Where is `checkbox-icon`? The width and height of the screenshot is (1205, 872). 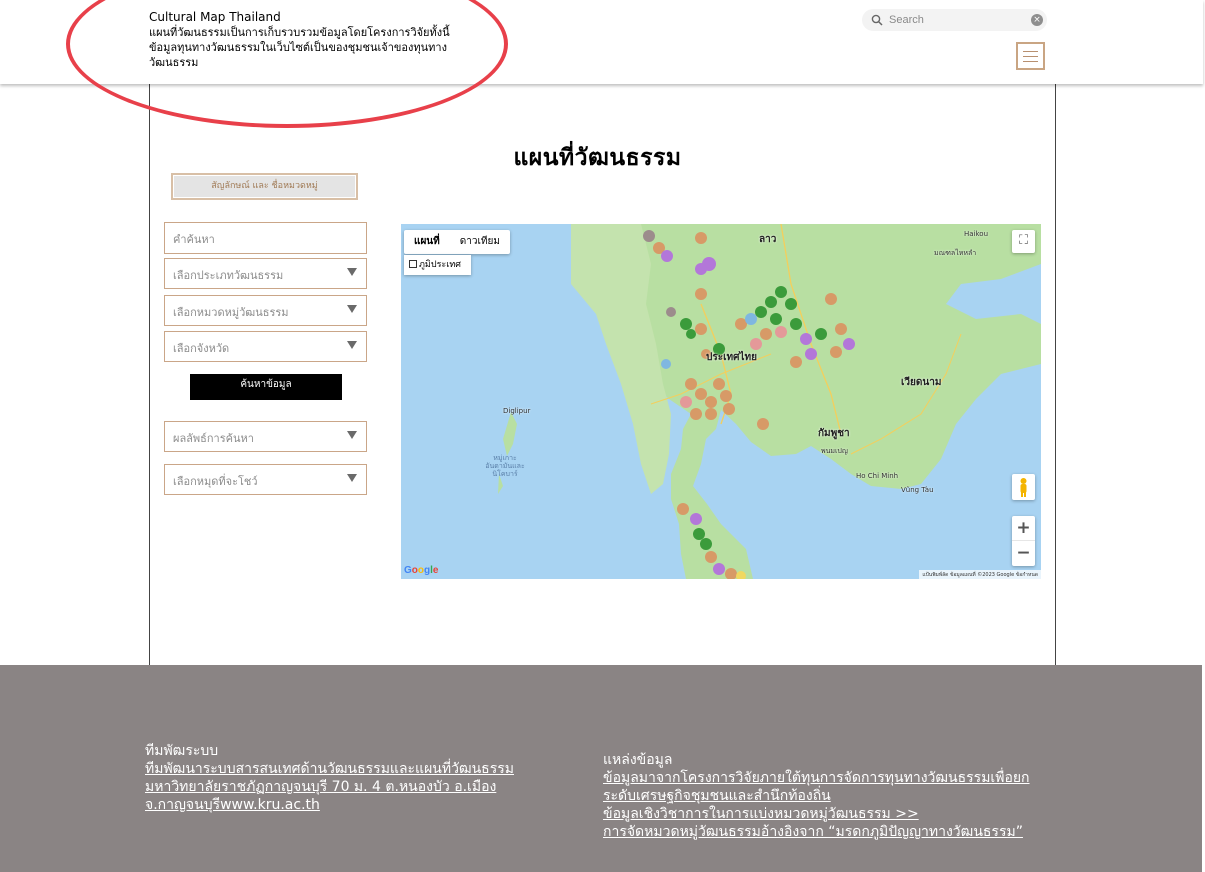 checkbox-icon is located at coordinates (413, 264).